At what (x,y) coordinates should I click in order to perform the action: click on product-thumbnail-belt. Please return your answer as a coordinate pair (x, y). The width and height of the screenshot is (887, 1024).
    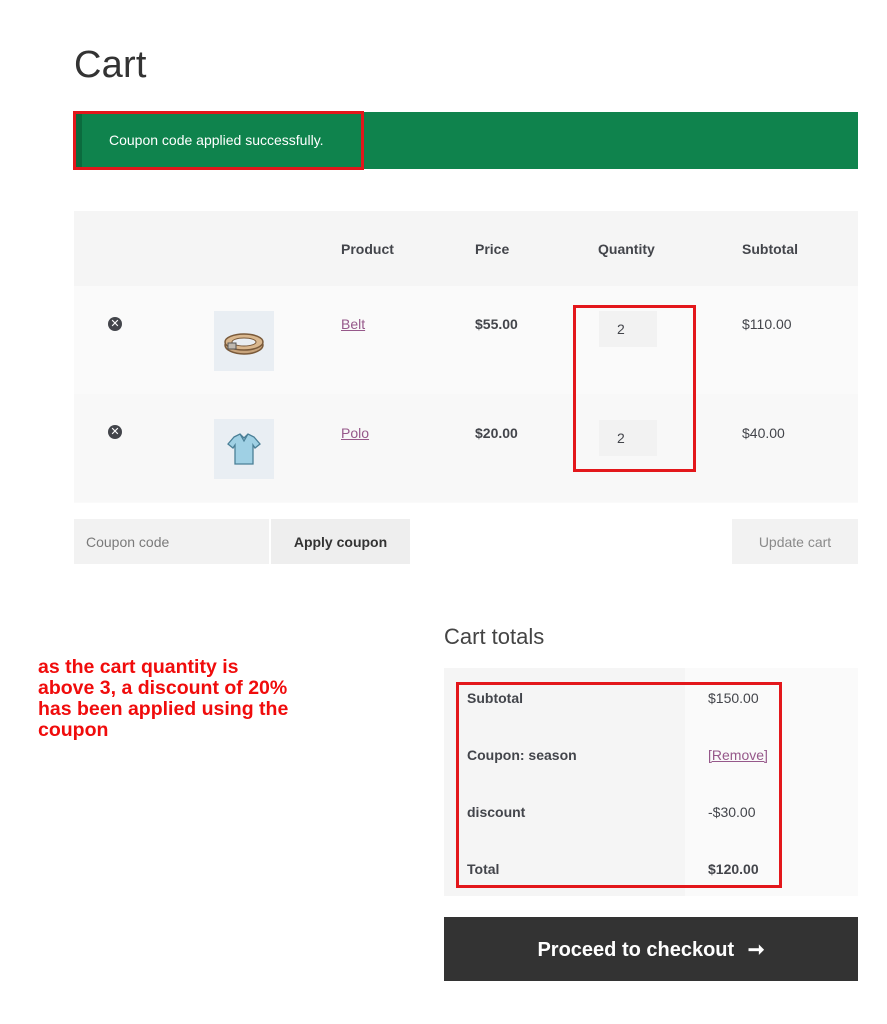
    Looking at the image, I should click on (244, 341).